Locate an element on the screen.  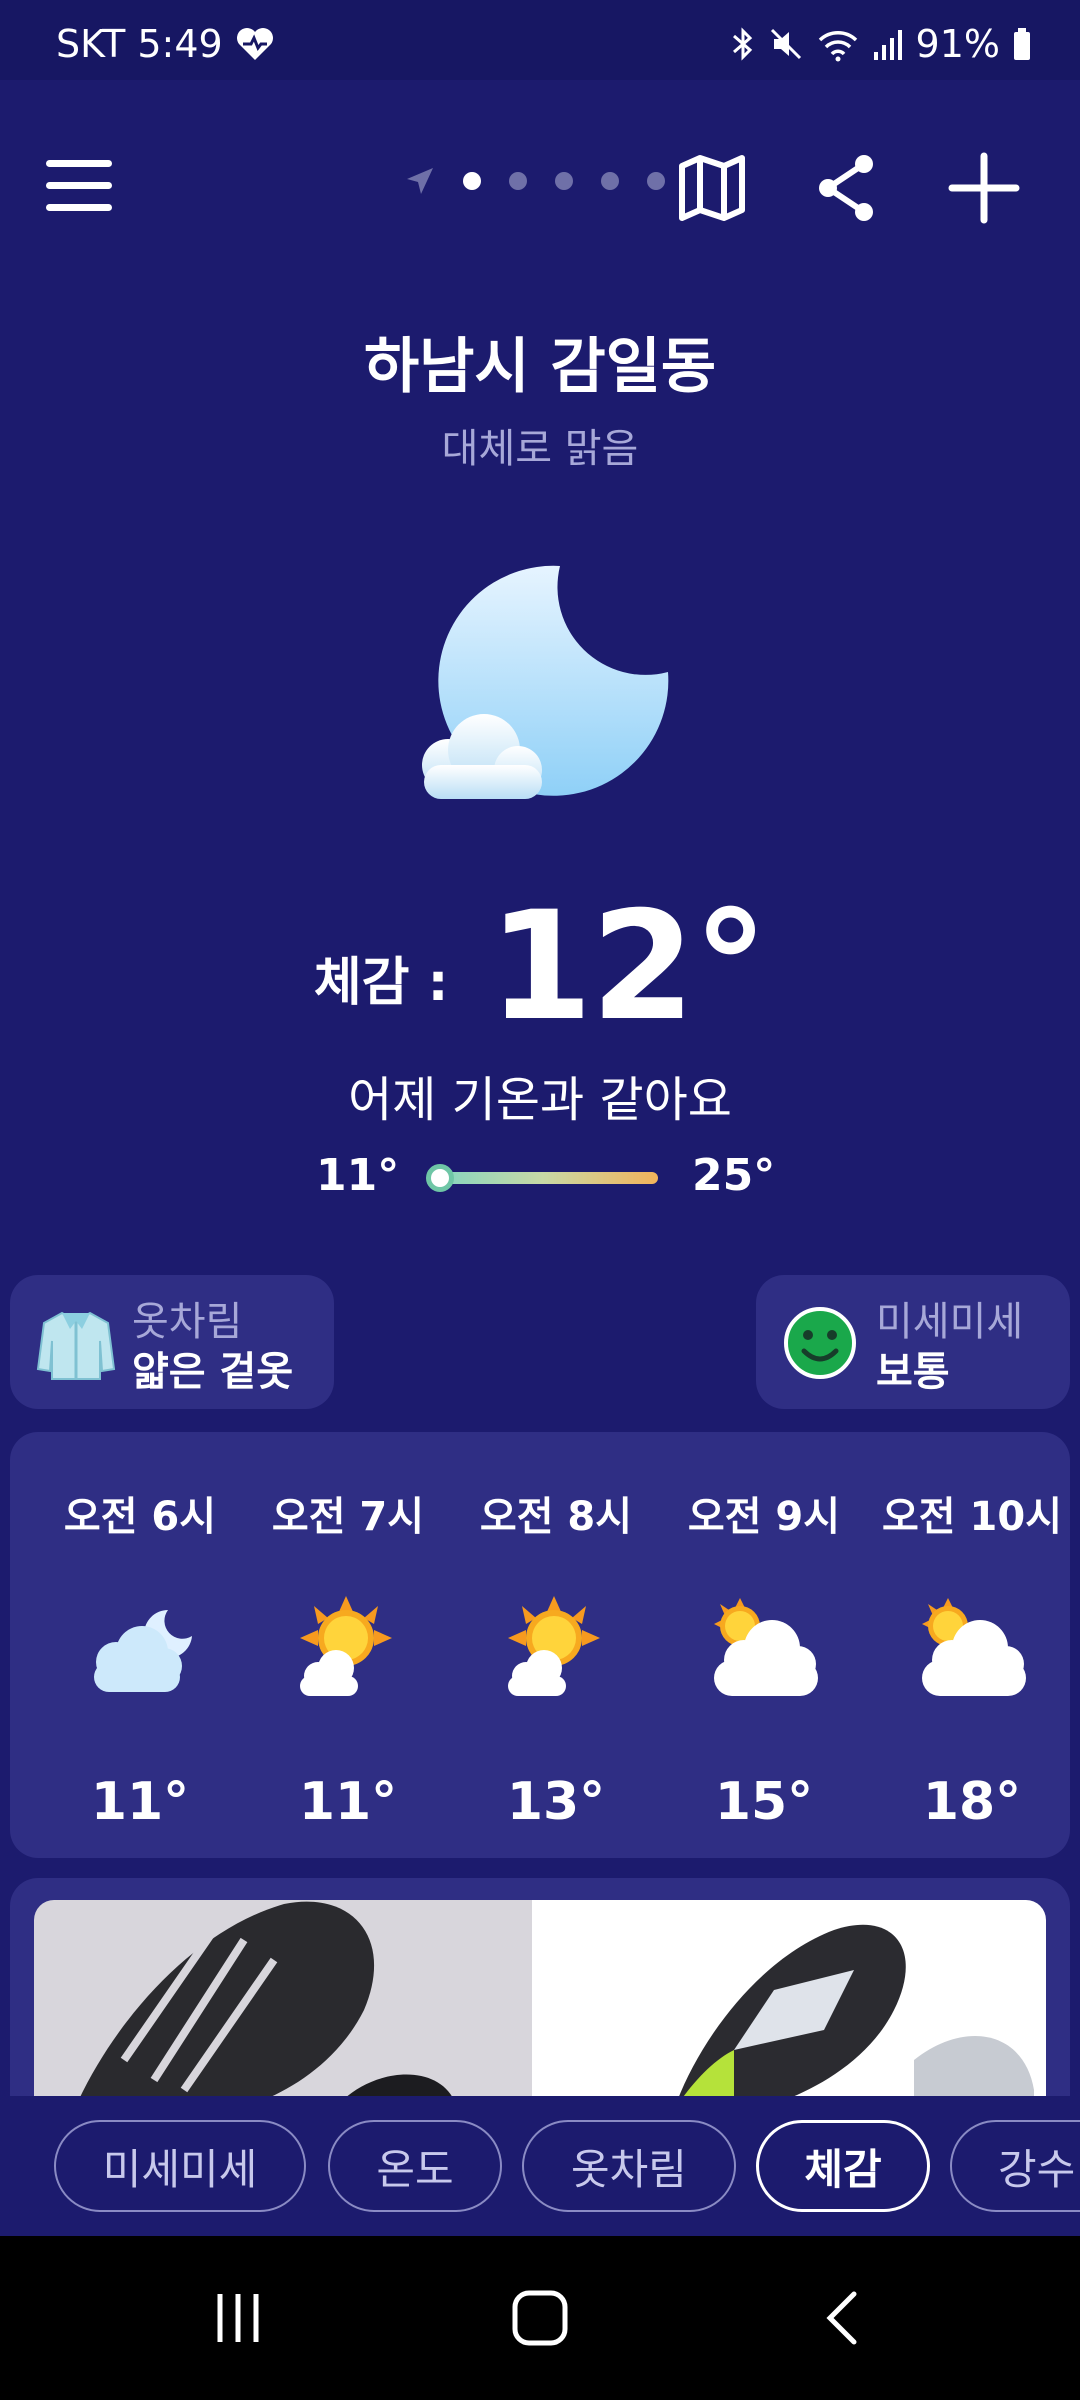
tab-clothing: 옷차림 is located at coordinates (629, 2166).